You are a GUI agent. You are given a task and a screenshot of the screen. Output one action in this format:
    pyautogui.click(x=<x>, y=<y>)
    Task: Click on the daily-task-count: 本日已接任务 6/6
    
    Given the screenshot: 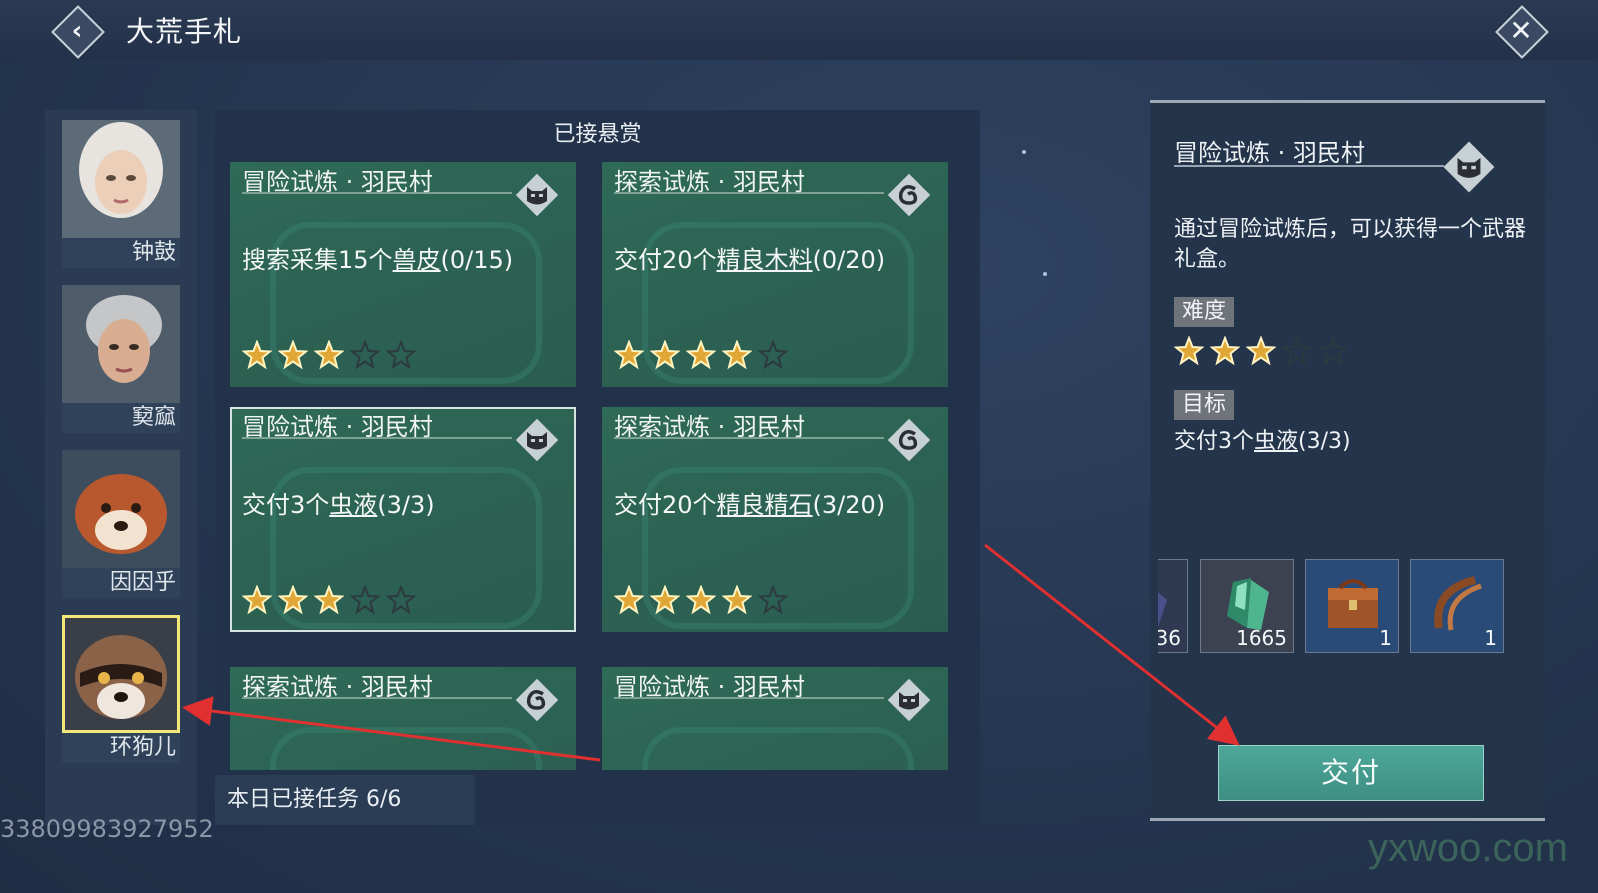 What is the action you would take?
    pyautogui.click(x=345, y=800)
    